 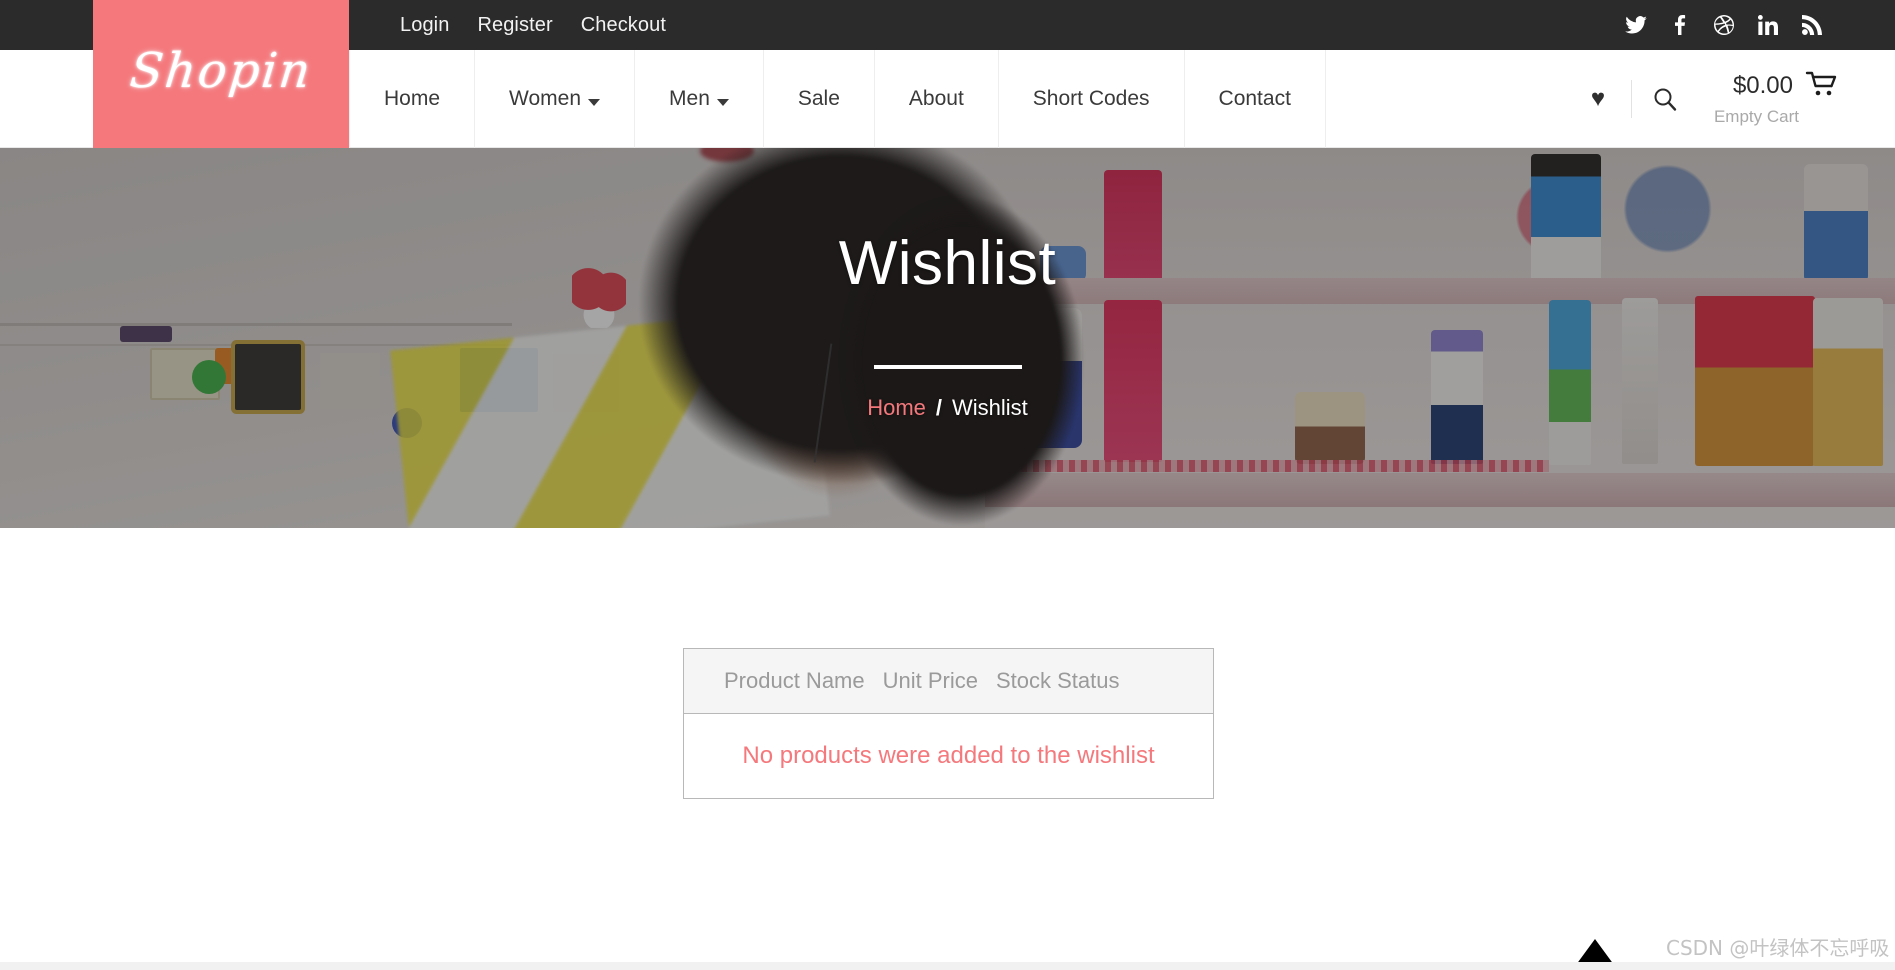 What do you see at coordinates (947, 966) in the screenshot?
I see `bottom-strip` at bounding box center [947, 966].